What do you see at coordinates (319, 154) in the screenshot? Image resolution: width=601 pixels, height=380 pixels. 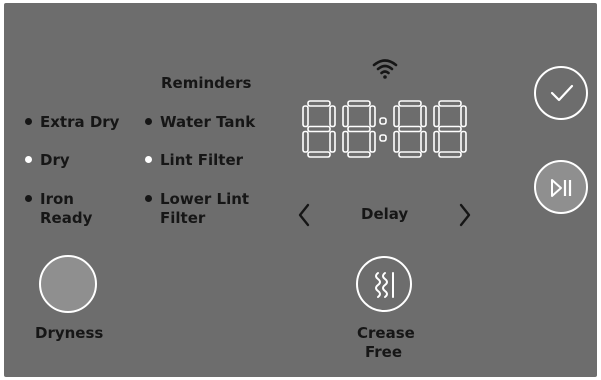 I see `digit-0-segment-d` at bounding box center [319, 154].